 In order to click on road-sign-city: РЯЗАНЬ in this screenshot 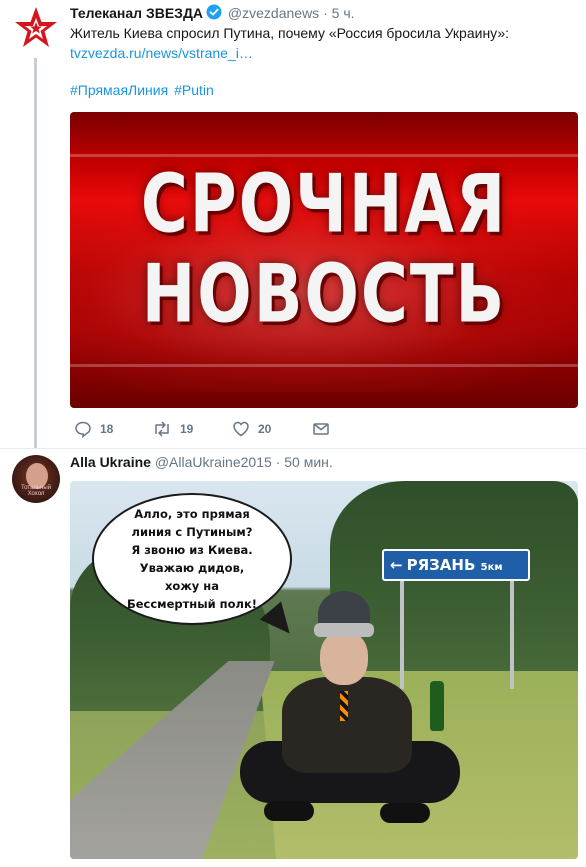, I will do `click(441, 565)`.